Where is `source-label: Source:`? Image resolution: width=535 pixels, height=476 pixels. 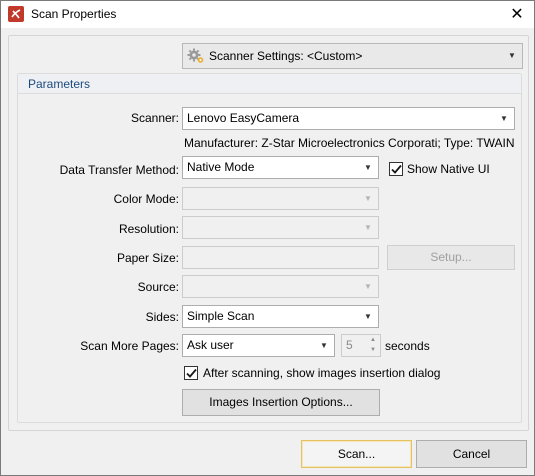 source-label: Source: is located at coordinates (158, 287).